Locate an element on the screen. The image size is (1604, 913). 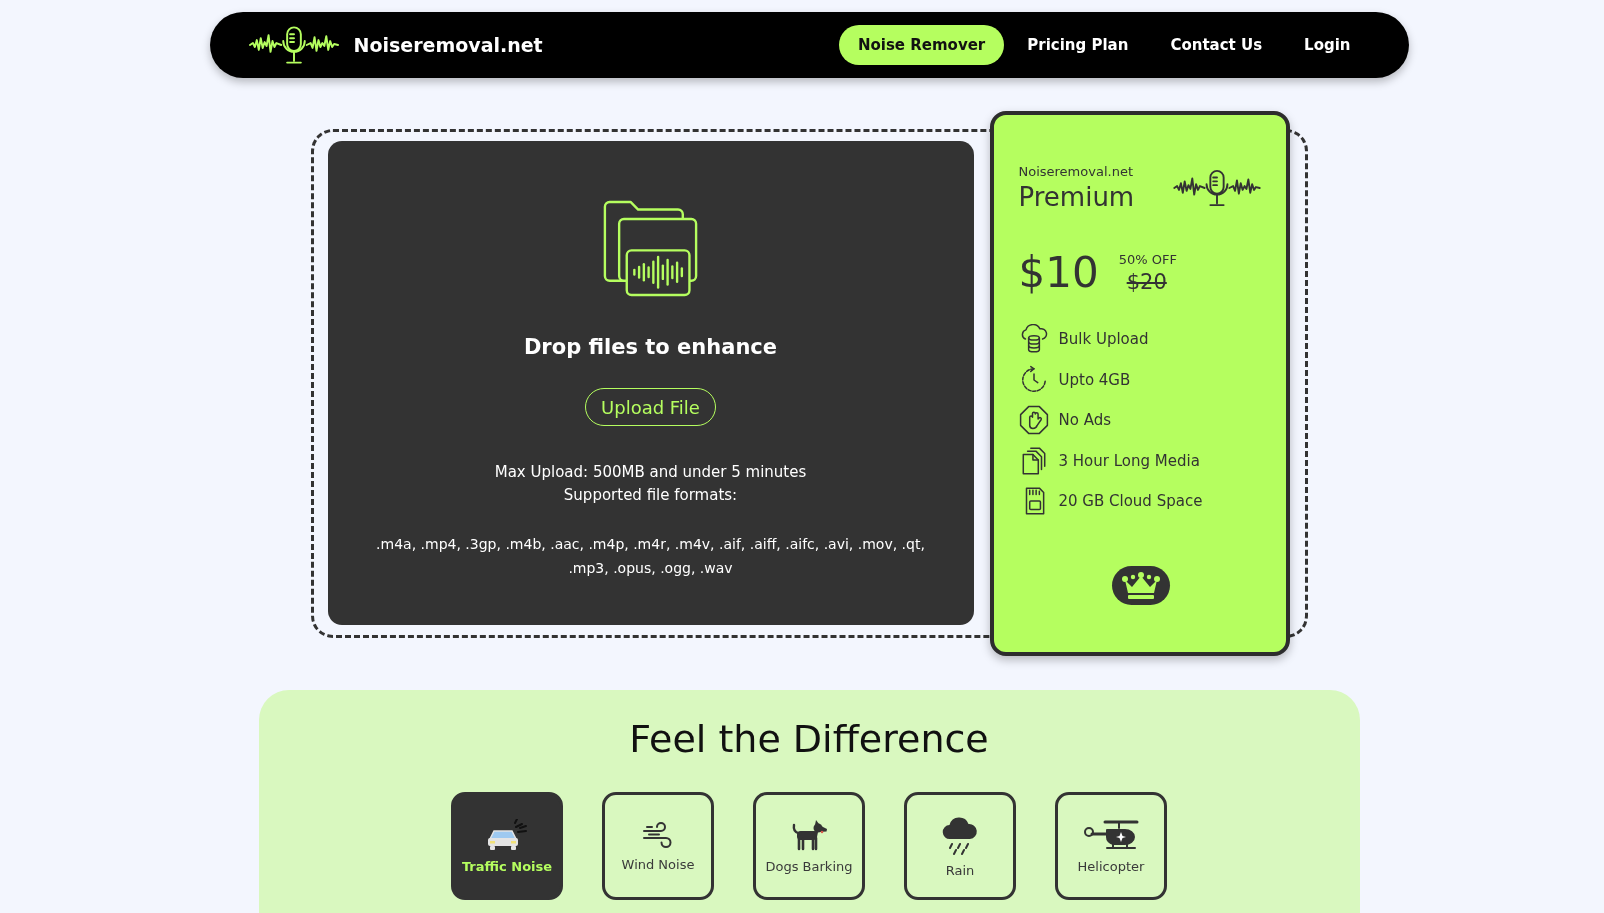
discount-label: 50% OFF is located at coordinates (1147, 260).